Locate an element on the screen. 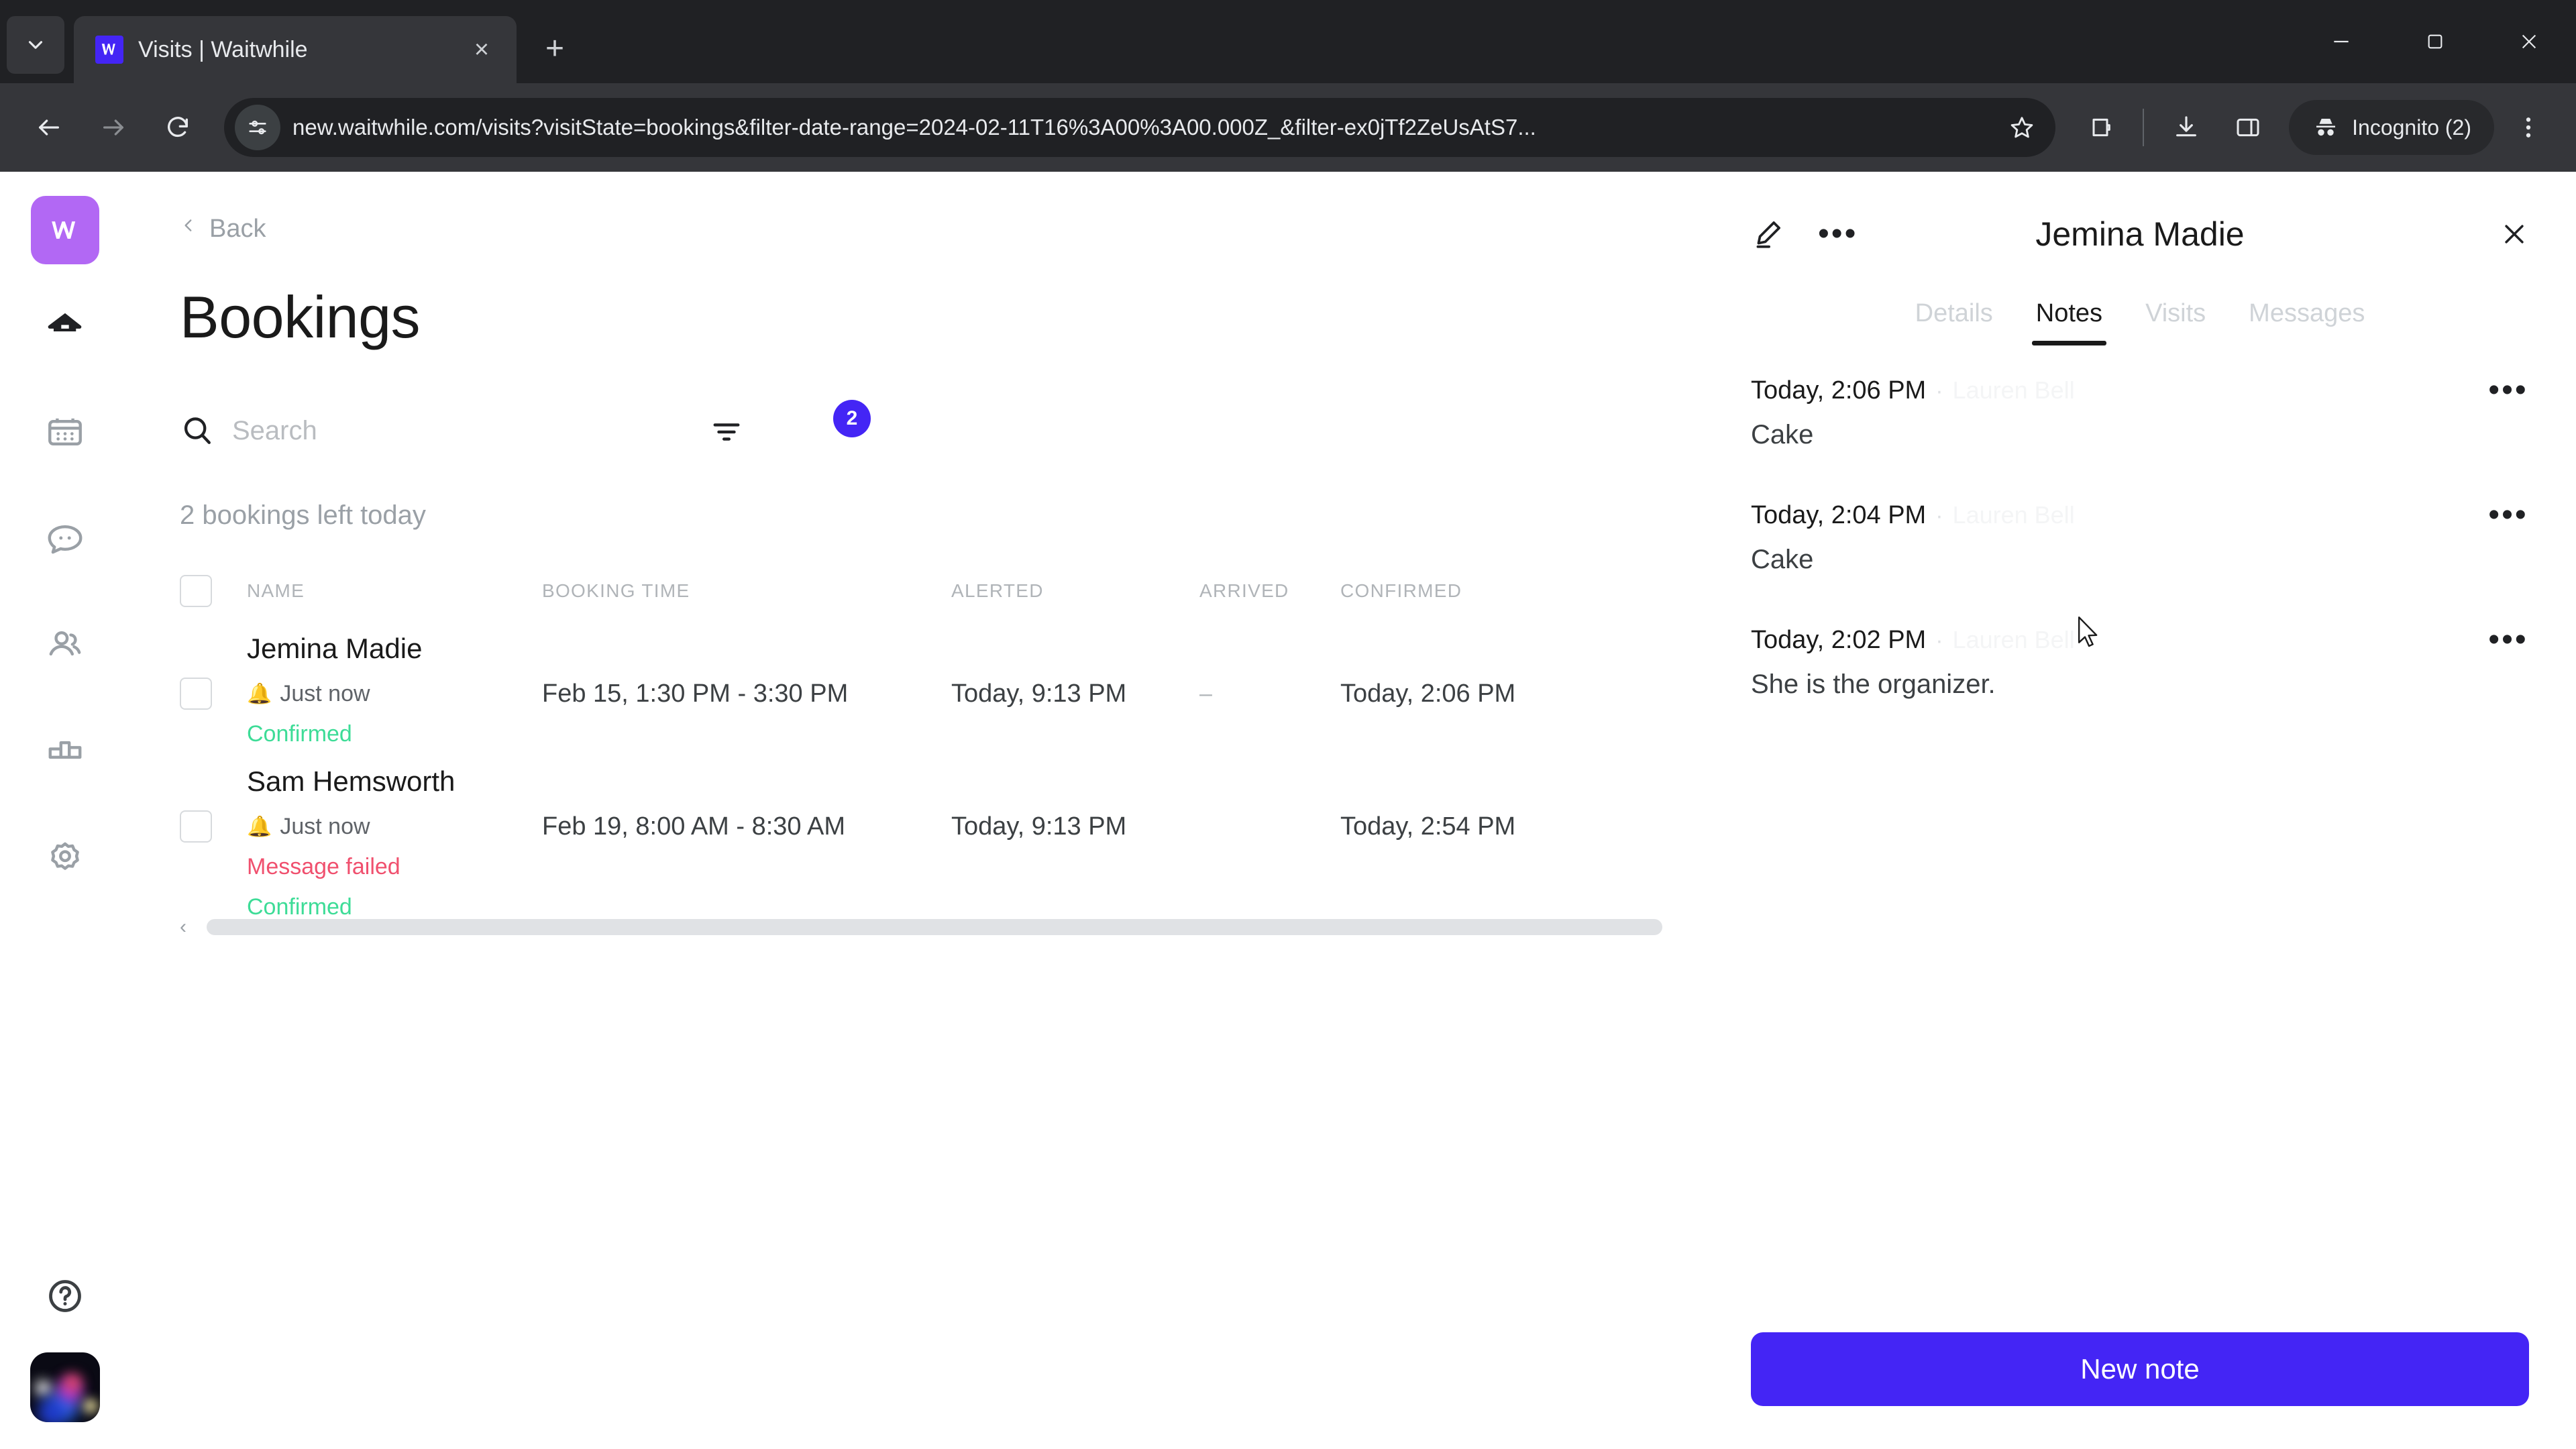 Image resolution: width=2576 pixels, height=1449 pixels. bar-chart-icon is located at coordinates (65, 752).